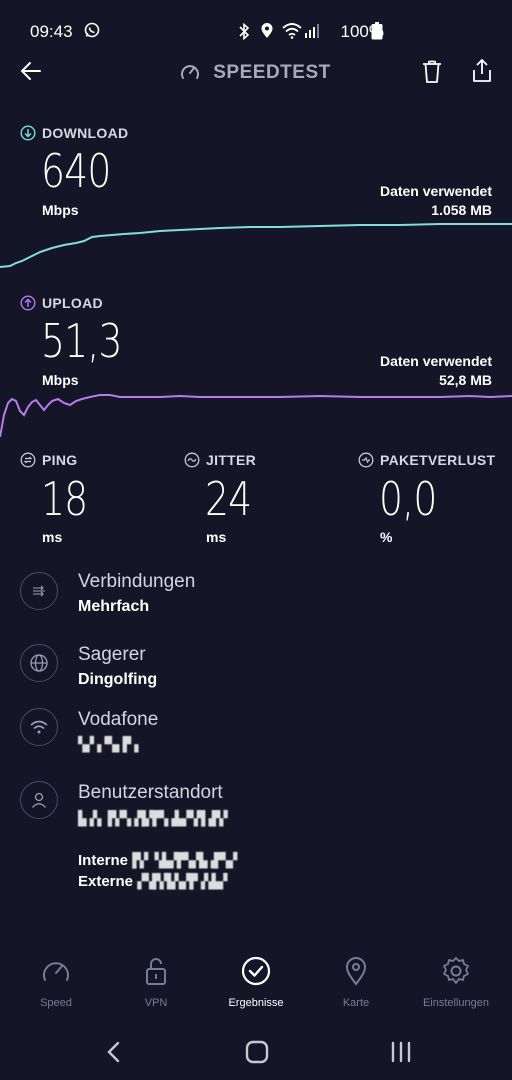  Describe the element at coordinates (256, 971) in the screenshot. I see `check-circle-icon` at that location.